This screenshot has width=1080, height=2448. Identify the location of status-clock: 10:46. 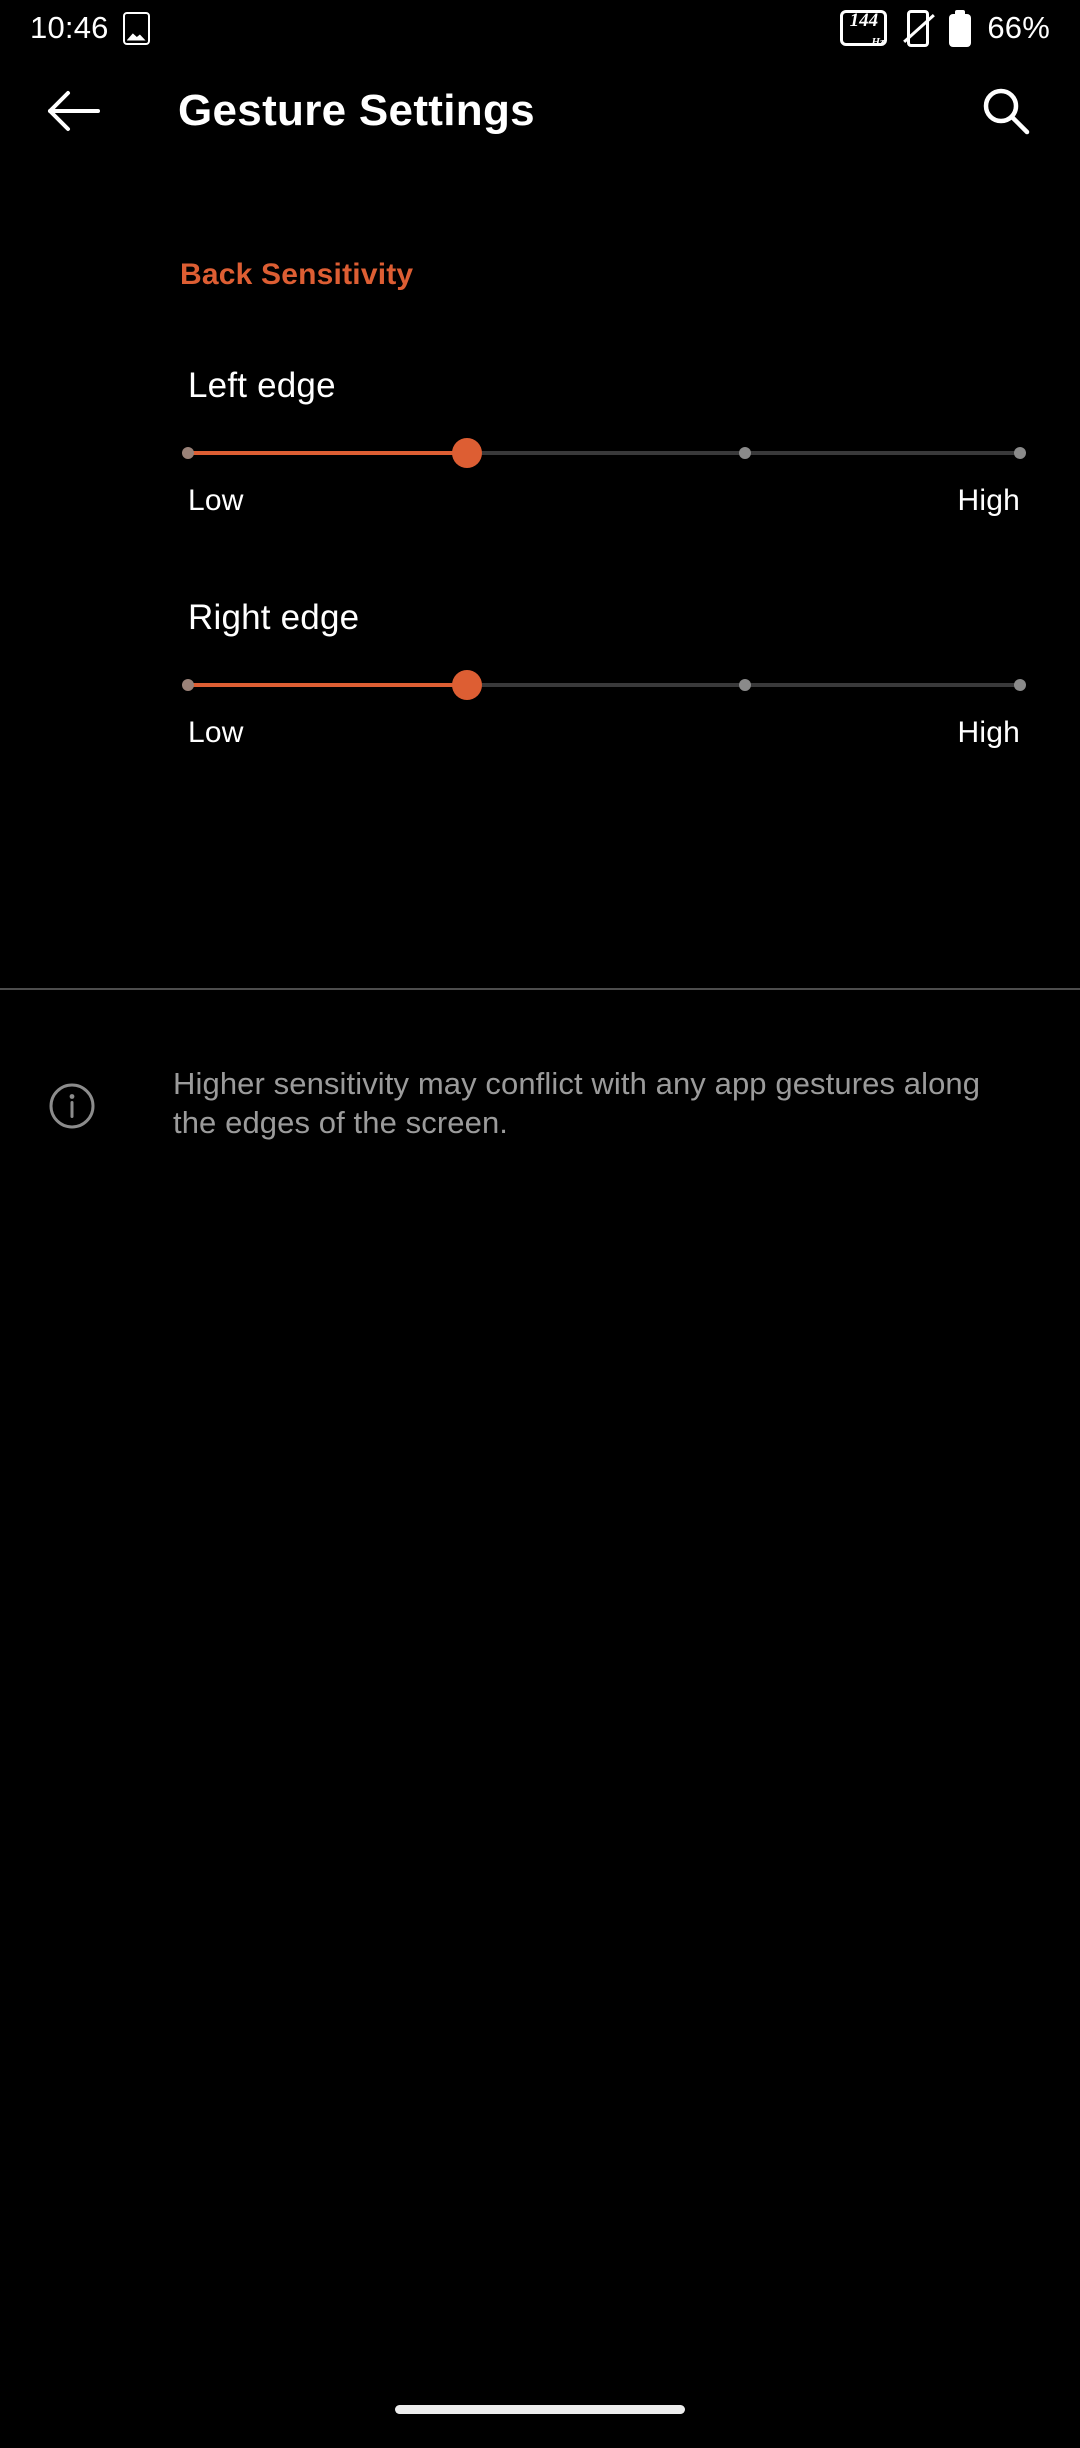
(69, 27).